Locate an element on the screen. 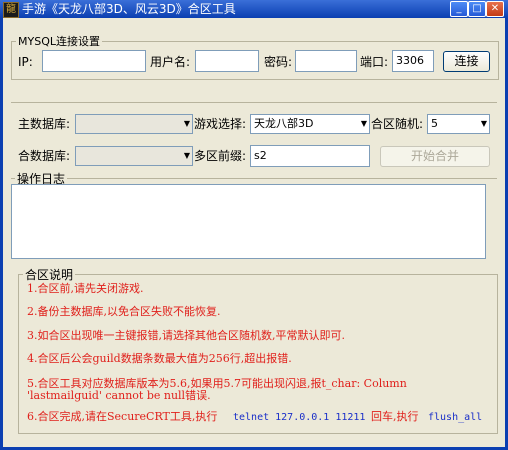 The image size is (508, 450). close-button: ✕ is located at coordinates (495, 9).